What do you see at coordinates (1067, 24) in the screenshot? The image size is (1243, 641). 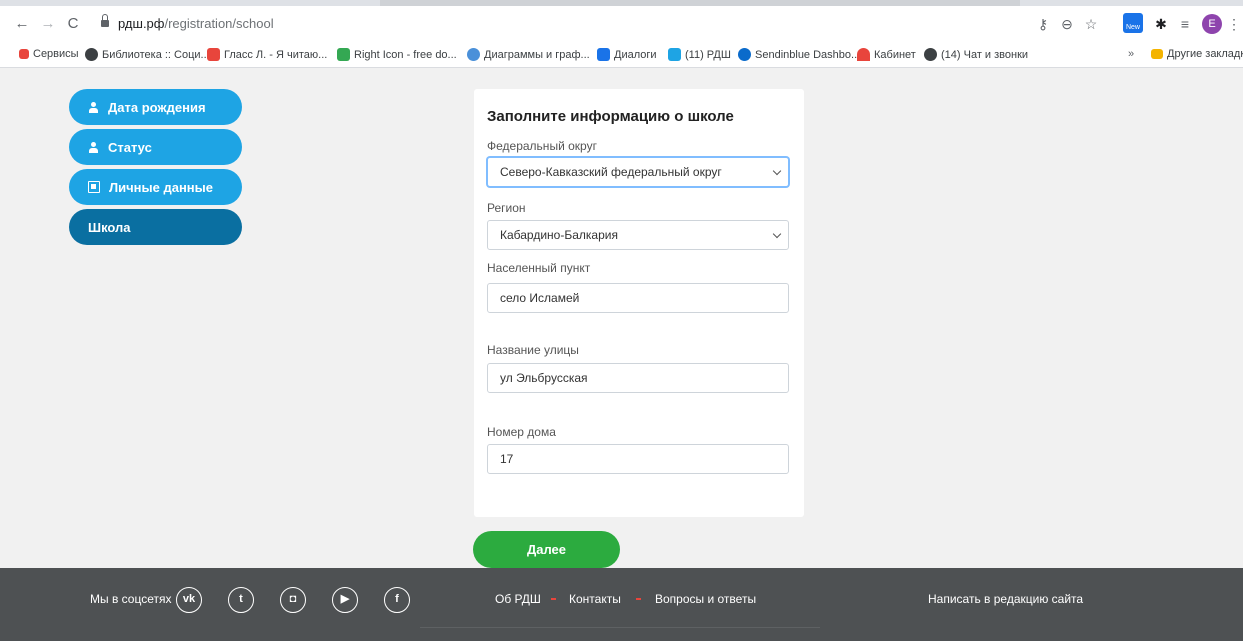 I see `zoom-icon: ⊖` at bounding box center [1067, 24].